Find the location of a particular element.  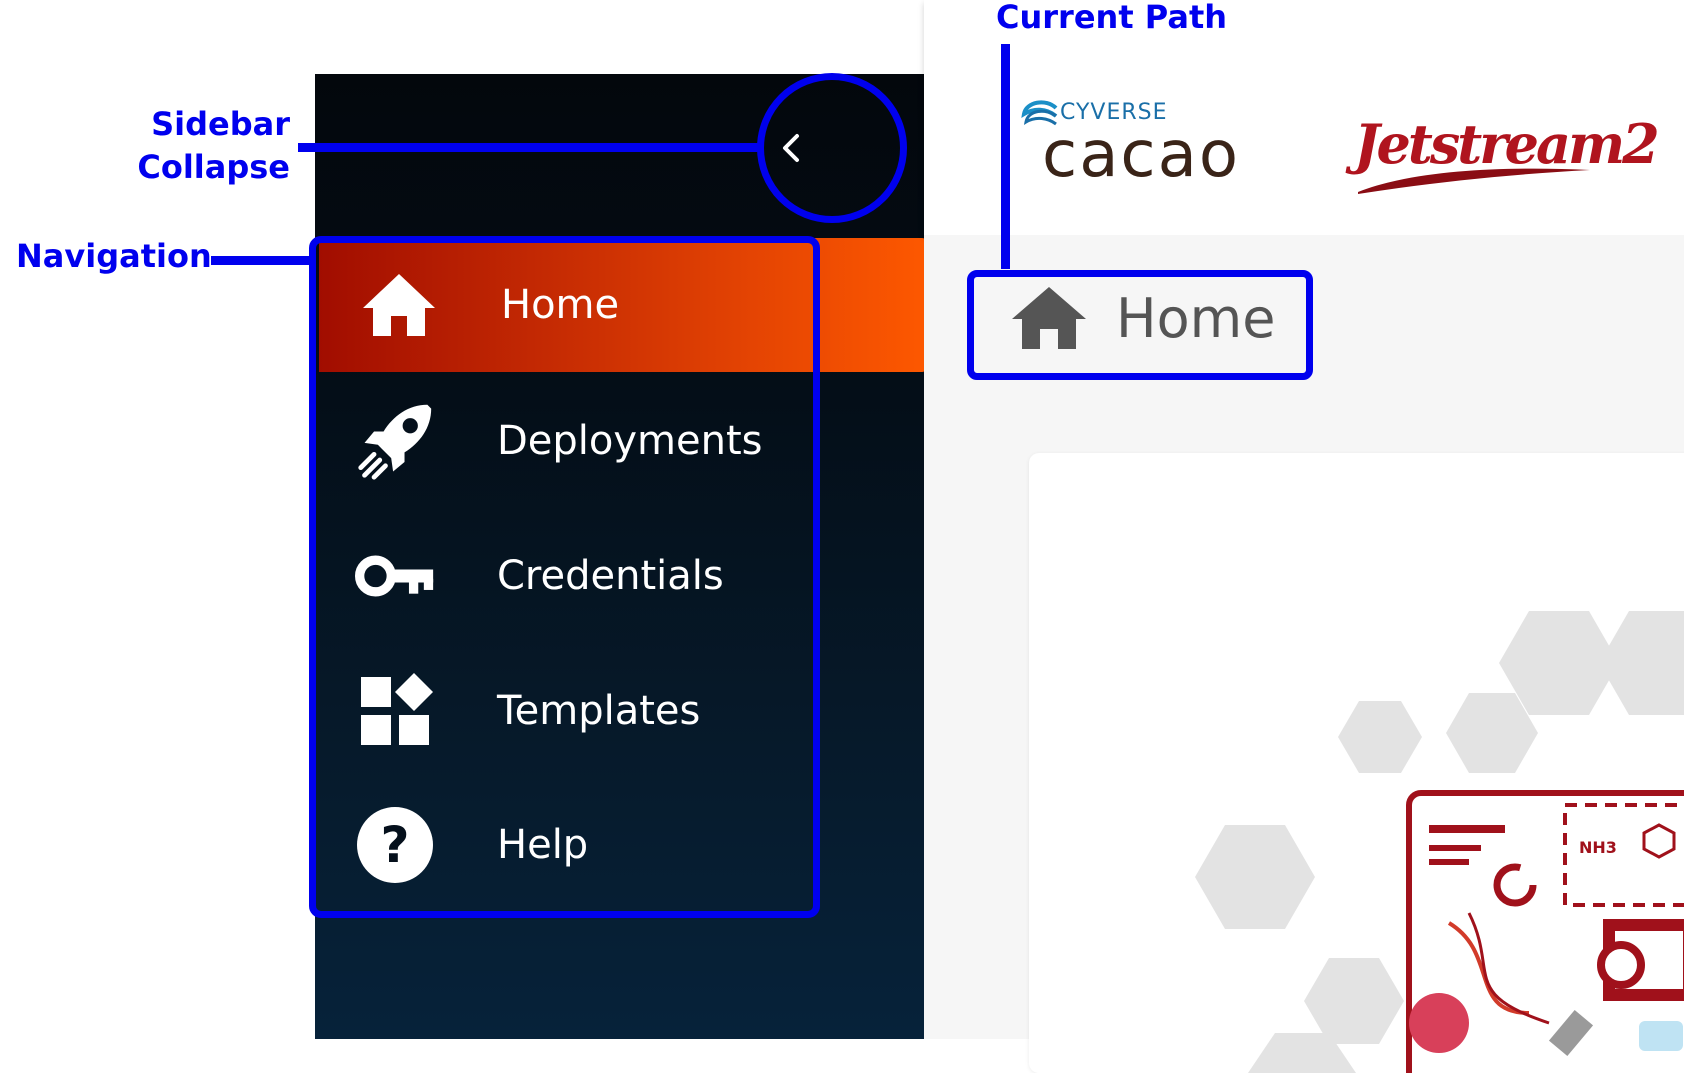

annotation-navigation-line is located at coordinates (263, 260).